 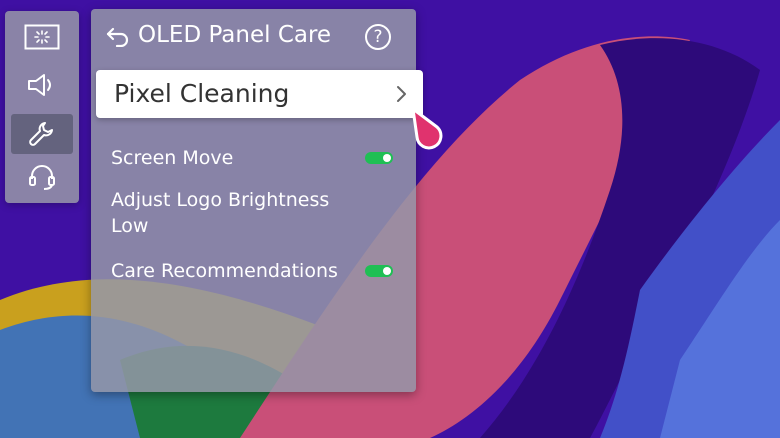 I want to click on menu-item-value: Low, so click(x=130, y=226).